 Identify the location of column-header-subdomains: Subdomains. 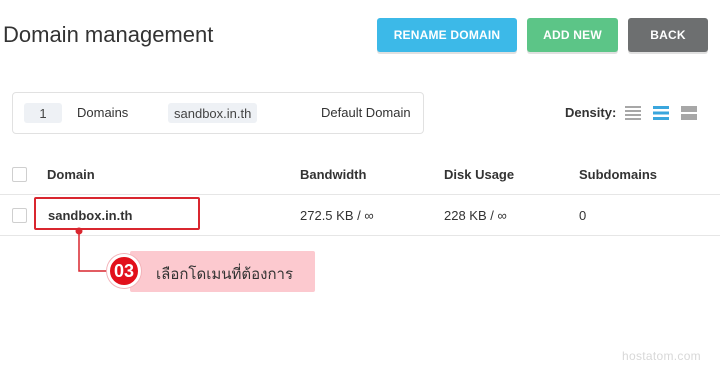
(618, 174).